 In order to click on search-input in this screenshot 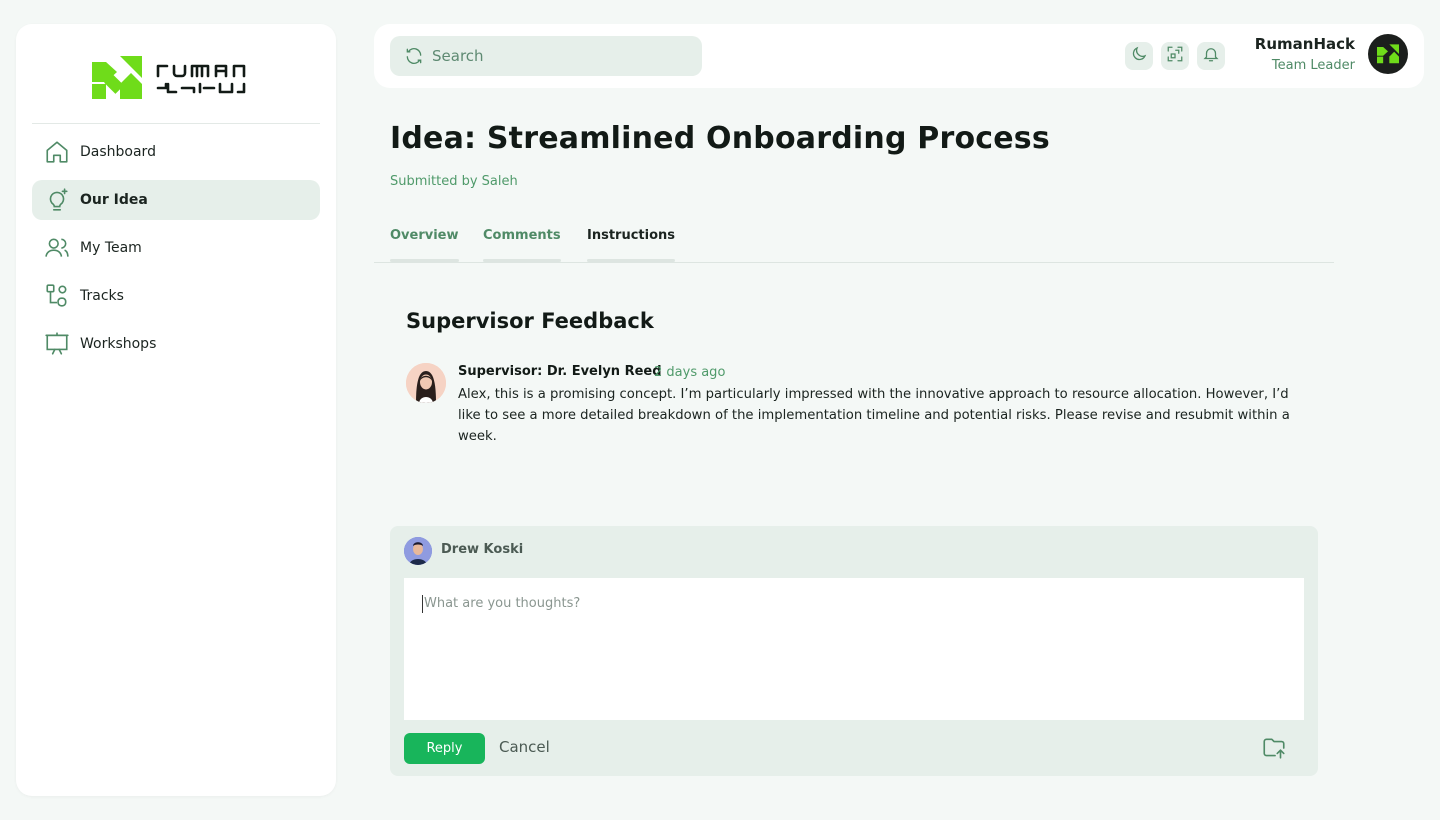, I will do `click(557, 56)`.